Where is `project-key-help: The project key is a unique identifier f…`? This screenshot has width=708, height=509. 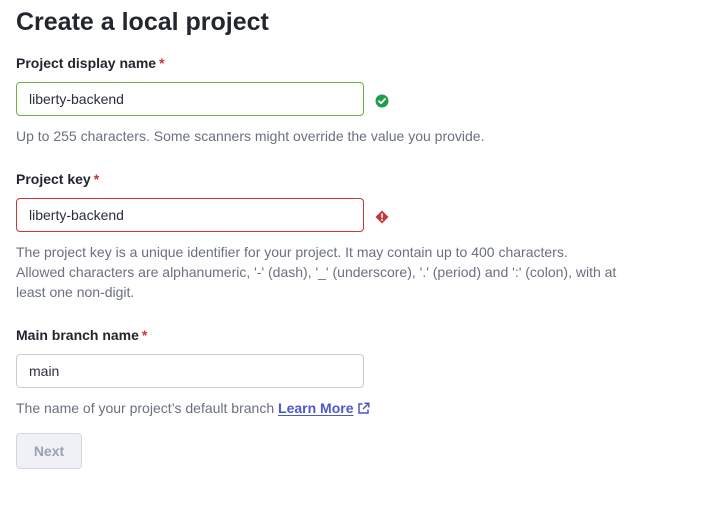
project-key-help: The project key is a unique identifier f… is located at coordinates (346, 272).